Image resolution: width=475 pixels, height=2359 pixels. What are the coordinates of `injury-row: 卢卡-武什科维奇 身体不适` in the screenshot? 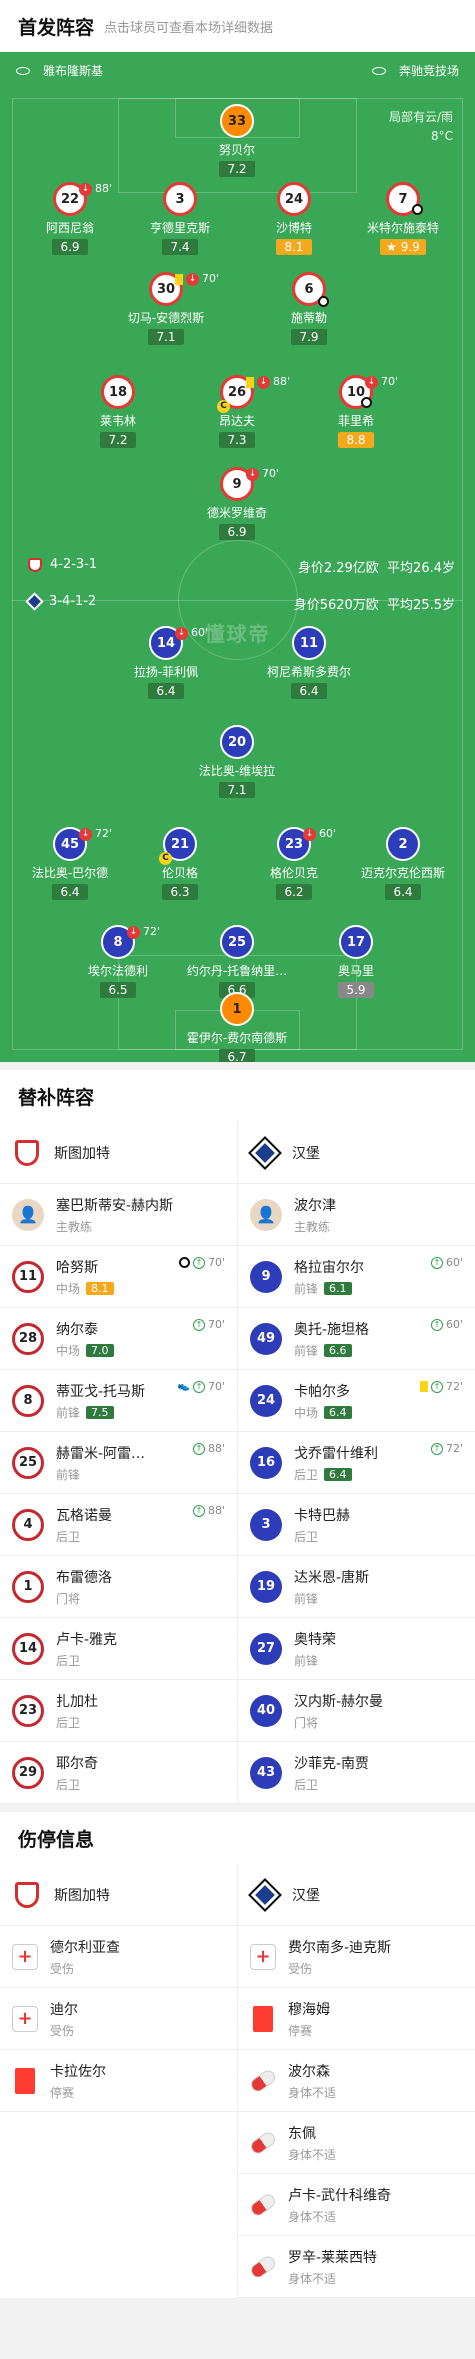 It's located at (356, 2205).